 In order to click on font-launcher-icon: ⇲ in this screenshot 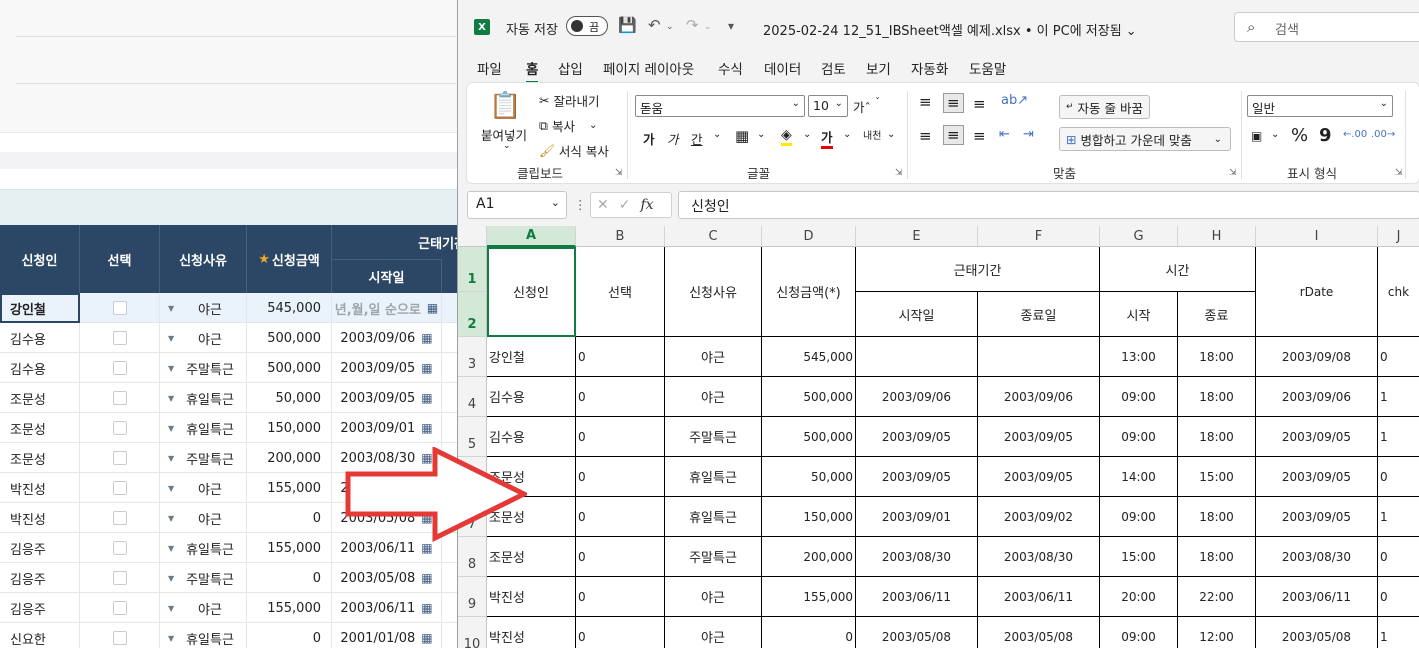, I will do `click(899, 173)`.